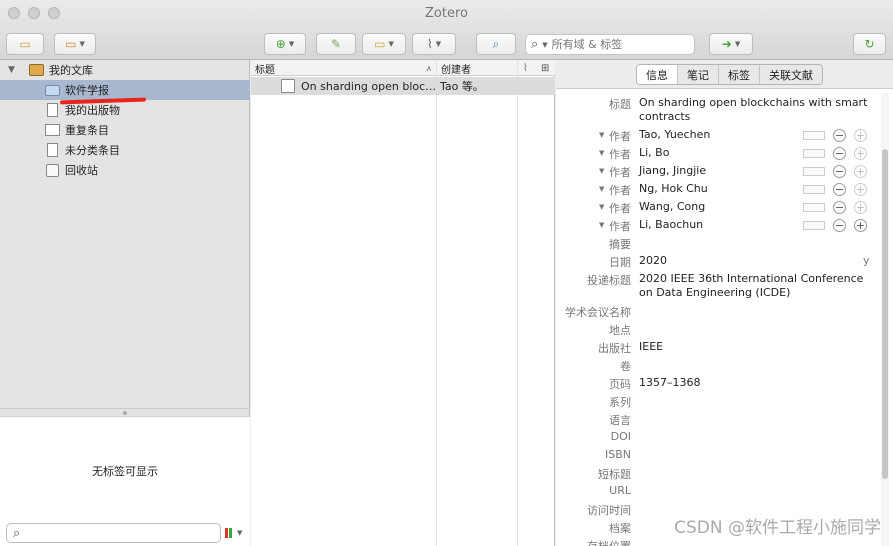  Describe the element at coordinates (87, 90) in the screenshot. I see `tree-item-label: 软件学报` at that location.